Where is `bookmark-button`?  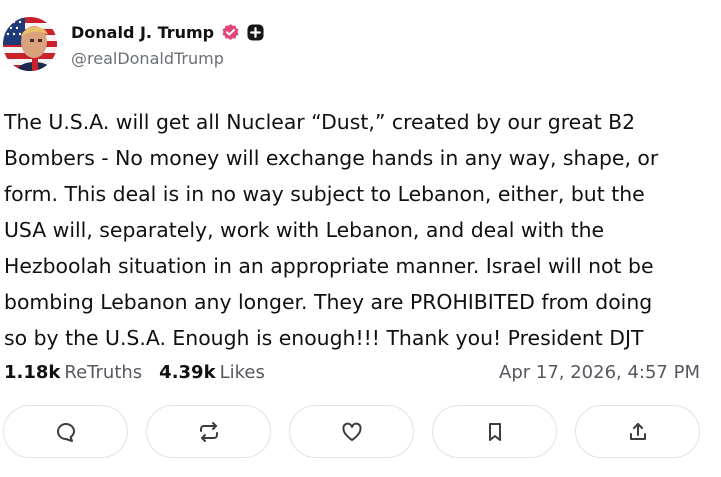
bookmark-button is located at coordinates (494, 431).